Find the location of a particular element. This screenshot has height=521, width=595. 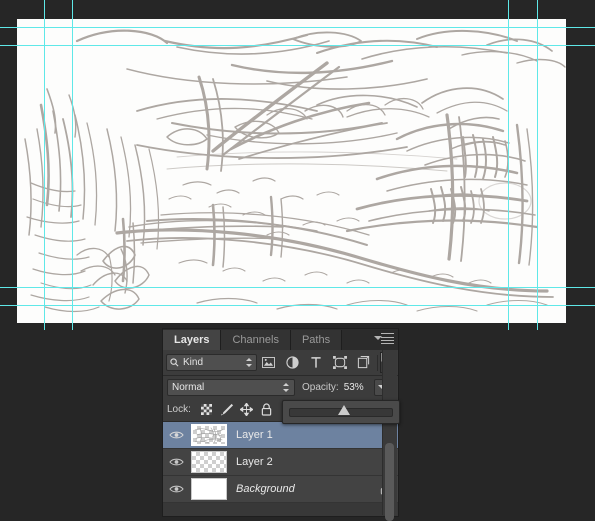

opacity-slider-track is located at coordinates (341, 410).